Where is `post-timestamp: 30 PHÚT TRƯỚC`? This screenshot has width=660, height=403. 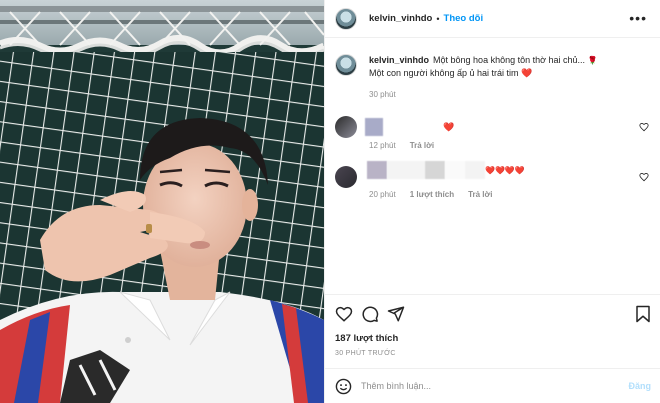 post-timestamp: 30 PHÚT TRƯỚC is located at coordinates (365, 353).